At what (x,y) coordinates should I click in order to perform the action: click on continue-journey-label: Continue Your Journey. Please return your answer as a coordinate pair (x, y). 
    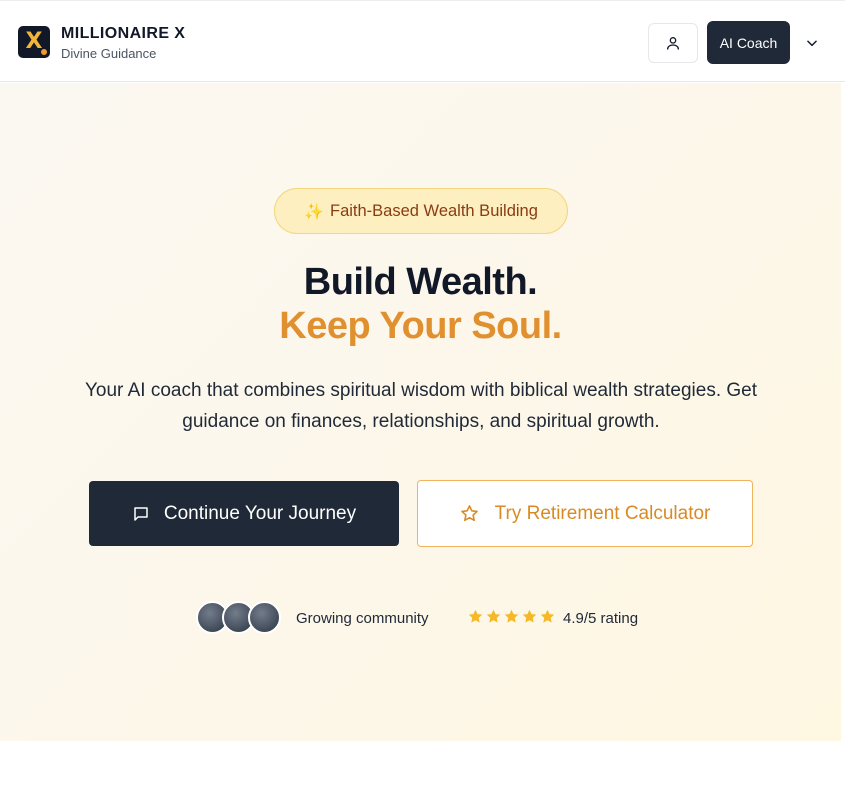
    Looking at the image, I should click on (260, 513).